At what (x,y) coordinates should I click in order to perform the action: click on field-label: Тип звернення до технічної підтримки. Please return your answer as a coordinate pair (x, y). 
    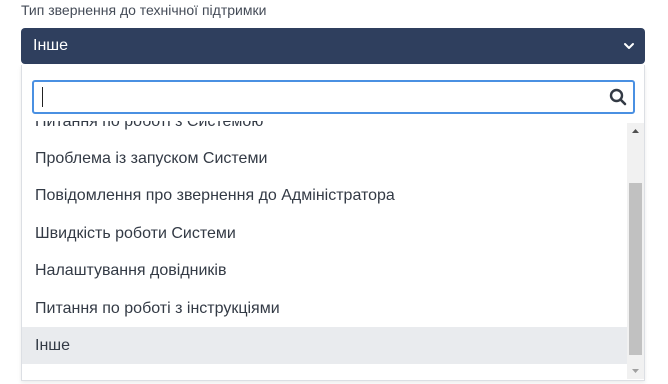
    Looking at the image, I should click on (144, 10).